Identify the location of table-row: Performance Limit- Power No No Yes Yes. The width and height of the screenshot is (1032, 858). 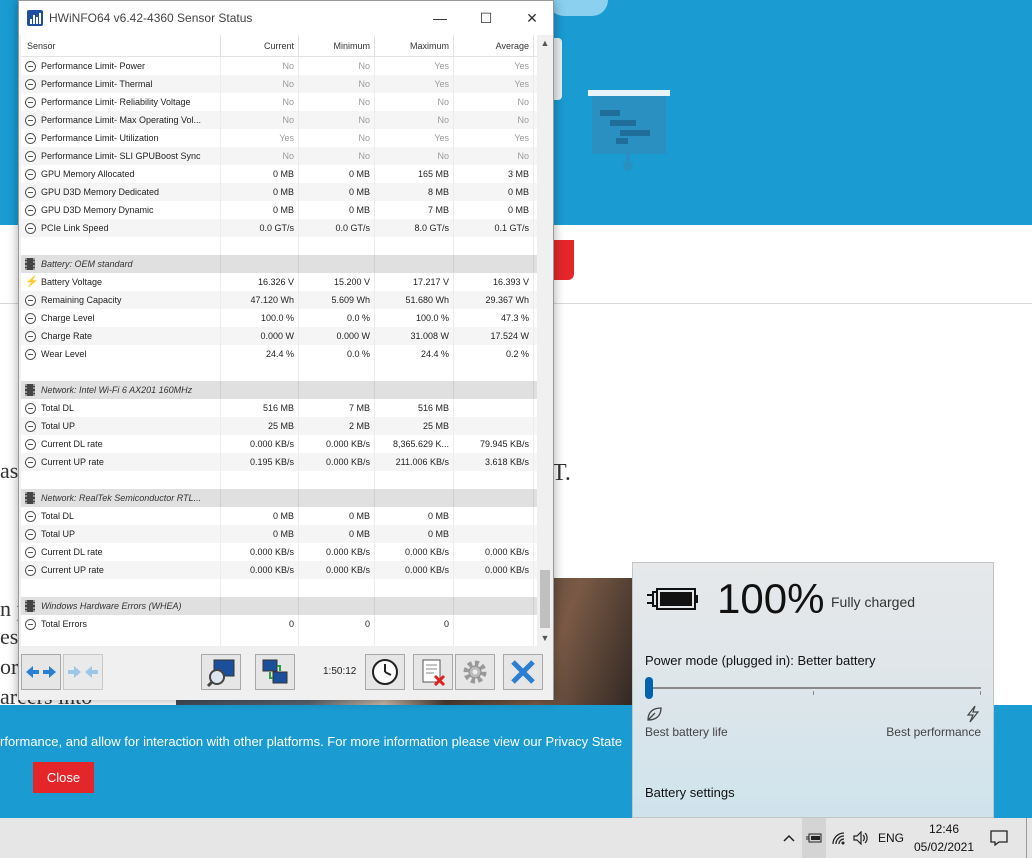
(287, 66).